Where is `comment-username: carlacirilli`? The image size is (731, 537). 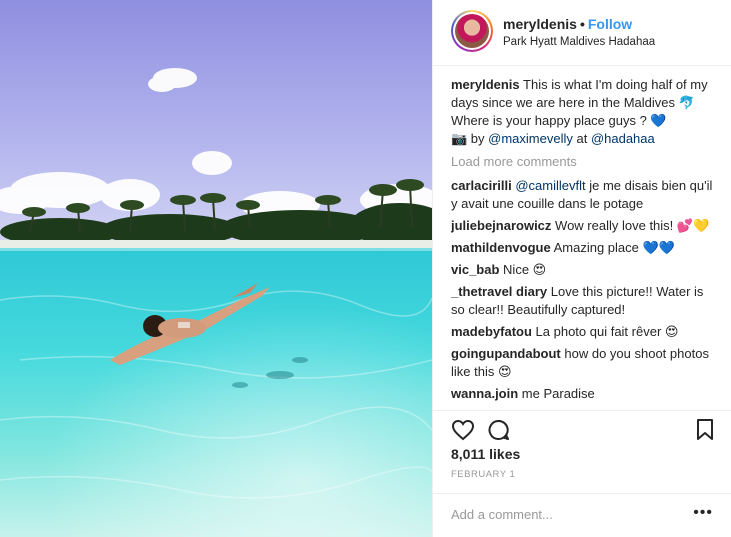 comment-username: carlacirilli is located at coordinates (481, 185).